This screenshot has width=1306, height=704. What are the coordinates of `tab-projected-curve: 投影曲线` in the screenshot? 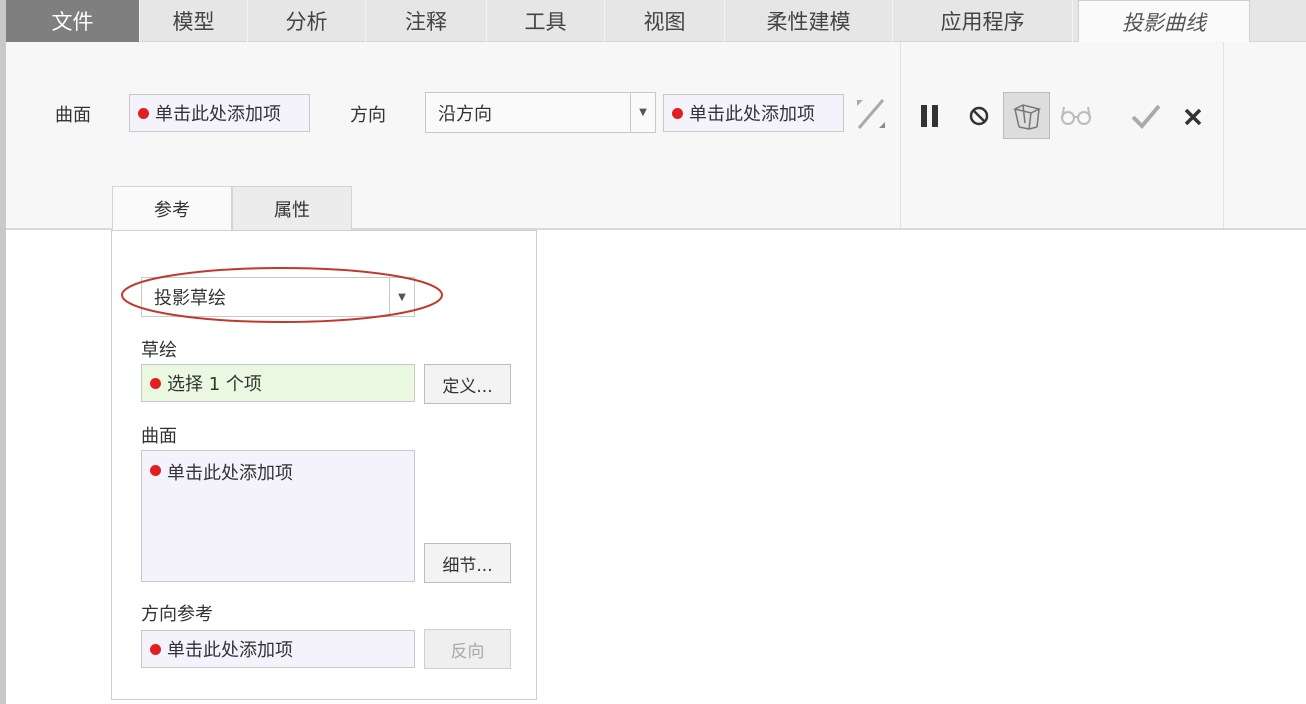 It's located at (1164, 21).